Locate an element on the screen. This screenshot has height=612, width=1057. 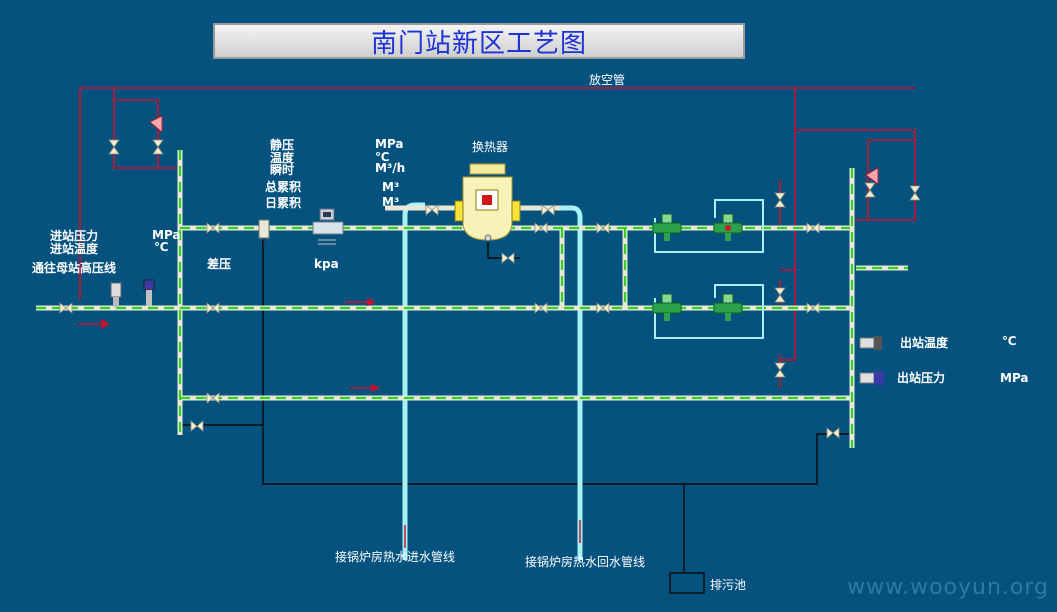
outlet-instruments is located at coordinates (871, 360).